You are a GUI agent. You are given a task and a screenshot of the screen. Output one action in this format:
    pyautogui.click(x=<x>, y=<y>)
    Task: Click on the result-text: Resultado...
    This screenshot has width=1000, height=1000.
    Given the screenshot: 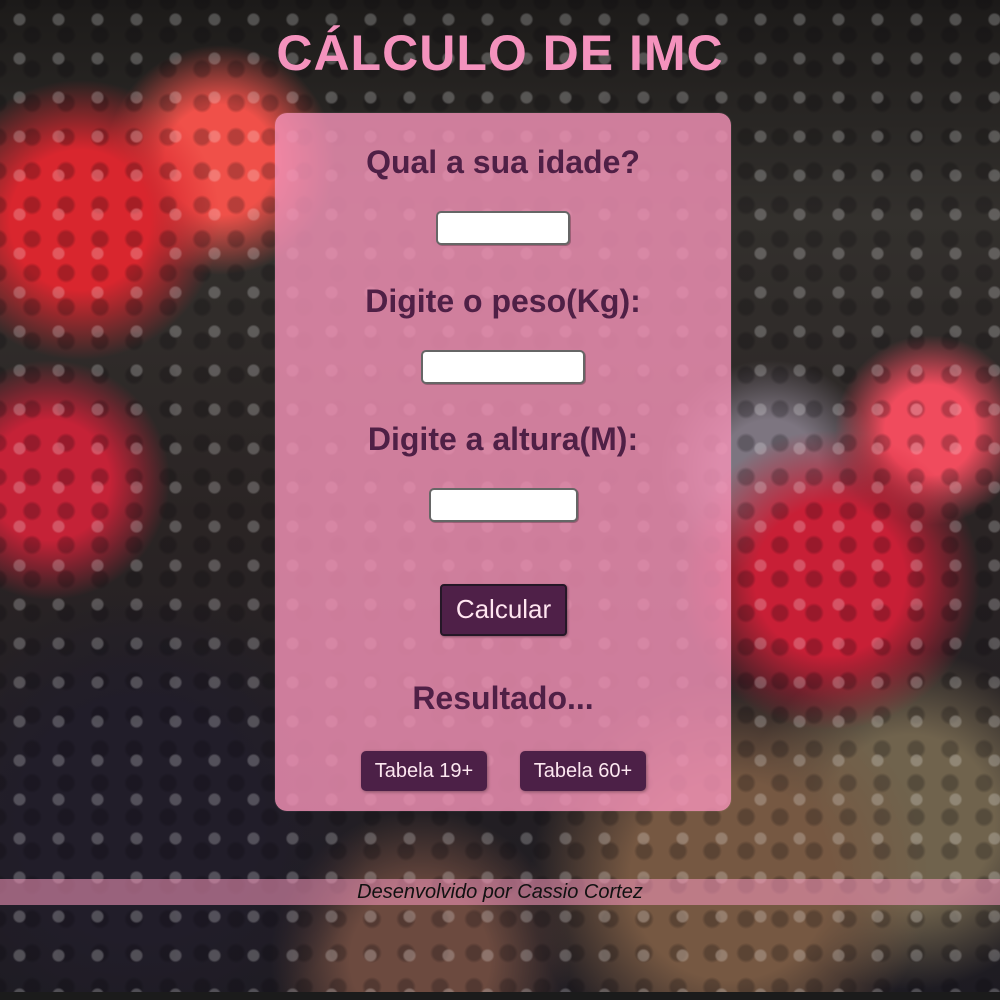 What is the action you would take?
    pyautogui.click(x=503, y=698)
    